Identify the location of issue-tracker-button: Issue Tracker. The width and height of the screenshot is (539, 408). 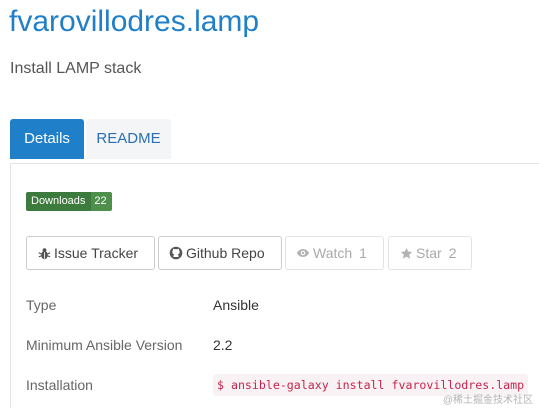
(90, 253).